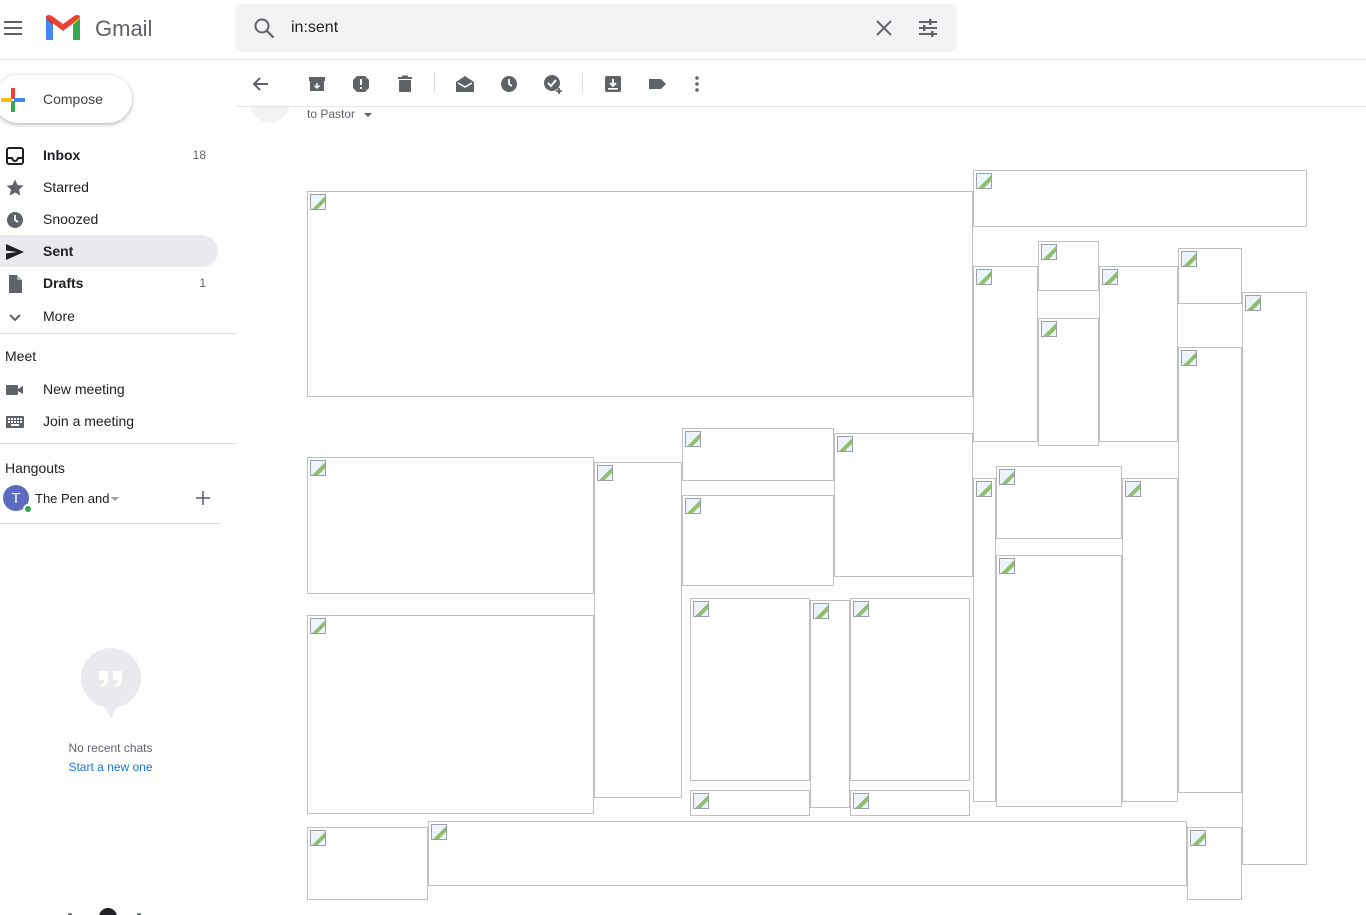 The image size is (1366, 915). I want to click on compose-button: Compose, so click(66, 99).